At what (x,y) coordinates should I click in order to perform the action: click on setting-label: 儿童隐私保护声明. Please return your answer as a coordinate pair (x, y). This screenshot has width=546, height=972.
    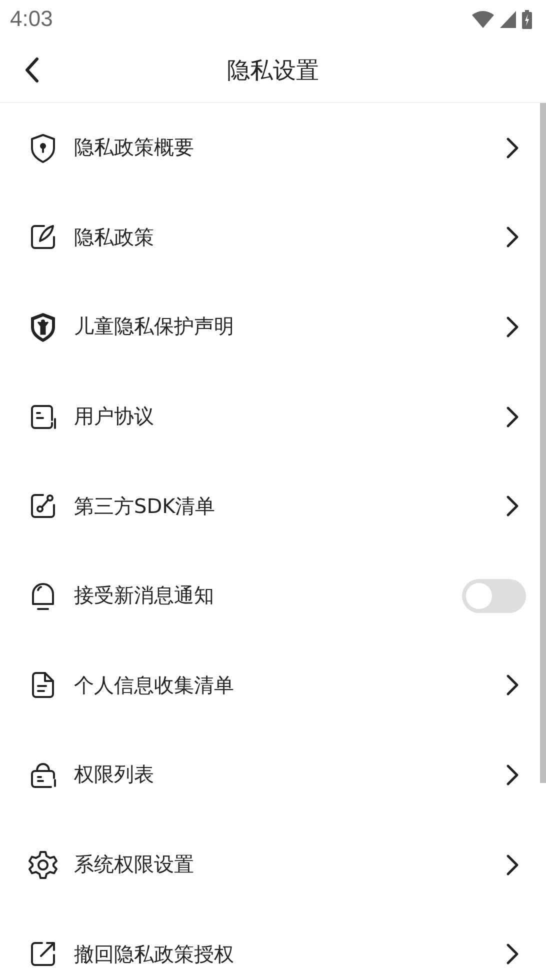
    Looking at the image, I should click on (290, 326).